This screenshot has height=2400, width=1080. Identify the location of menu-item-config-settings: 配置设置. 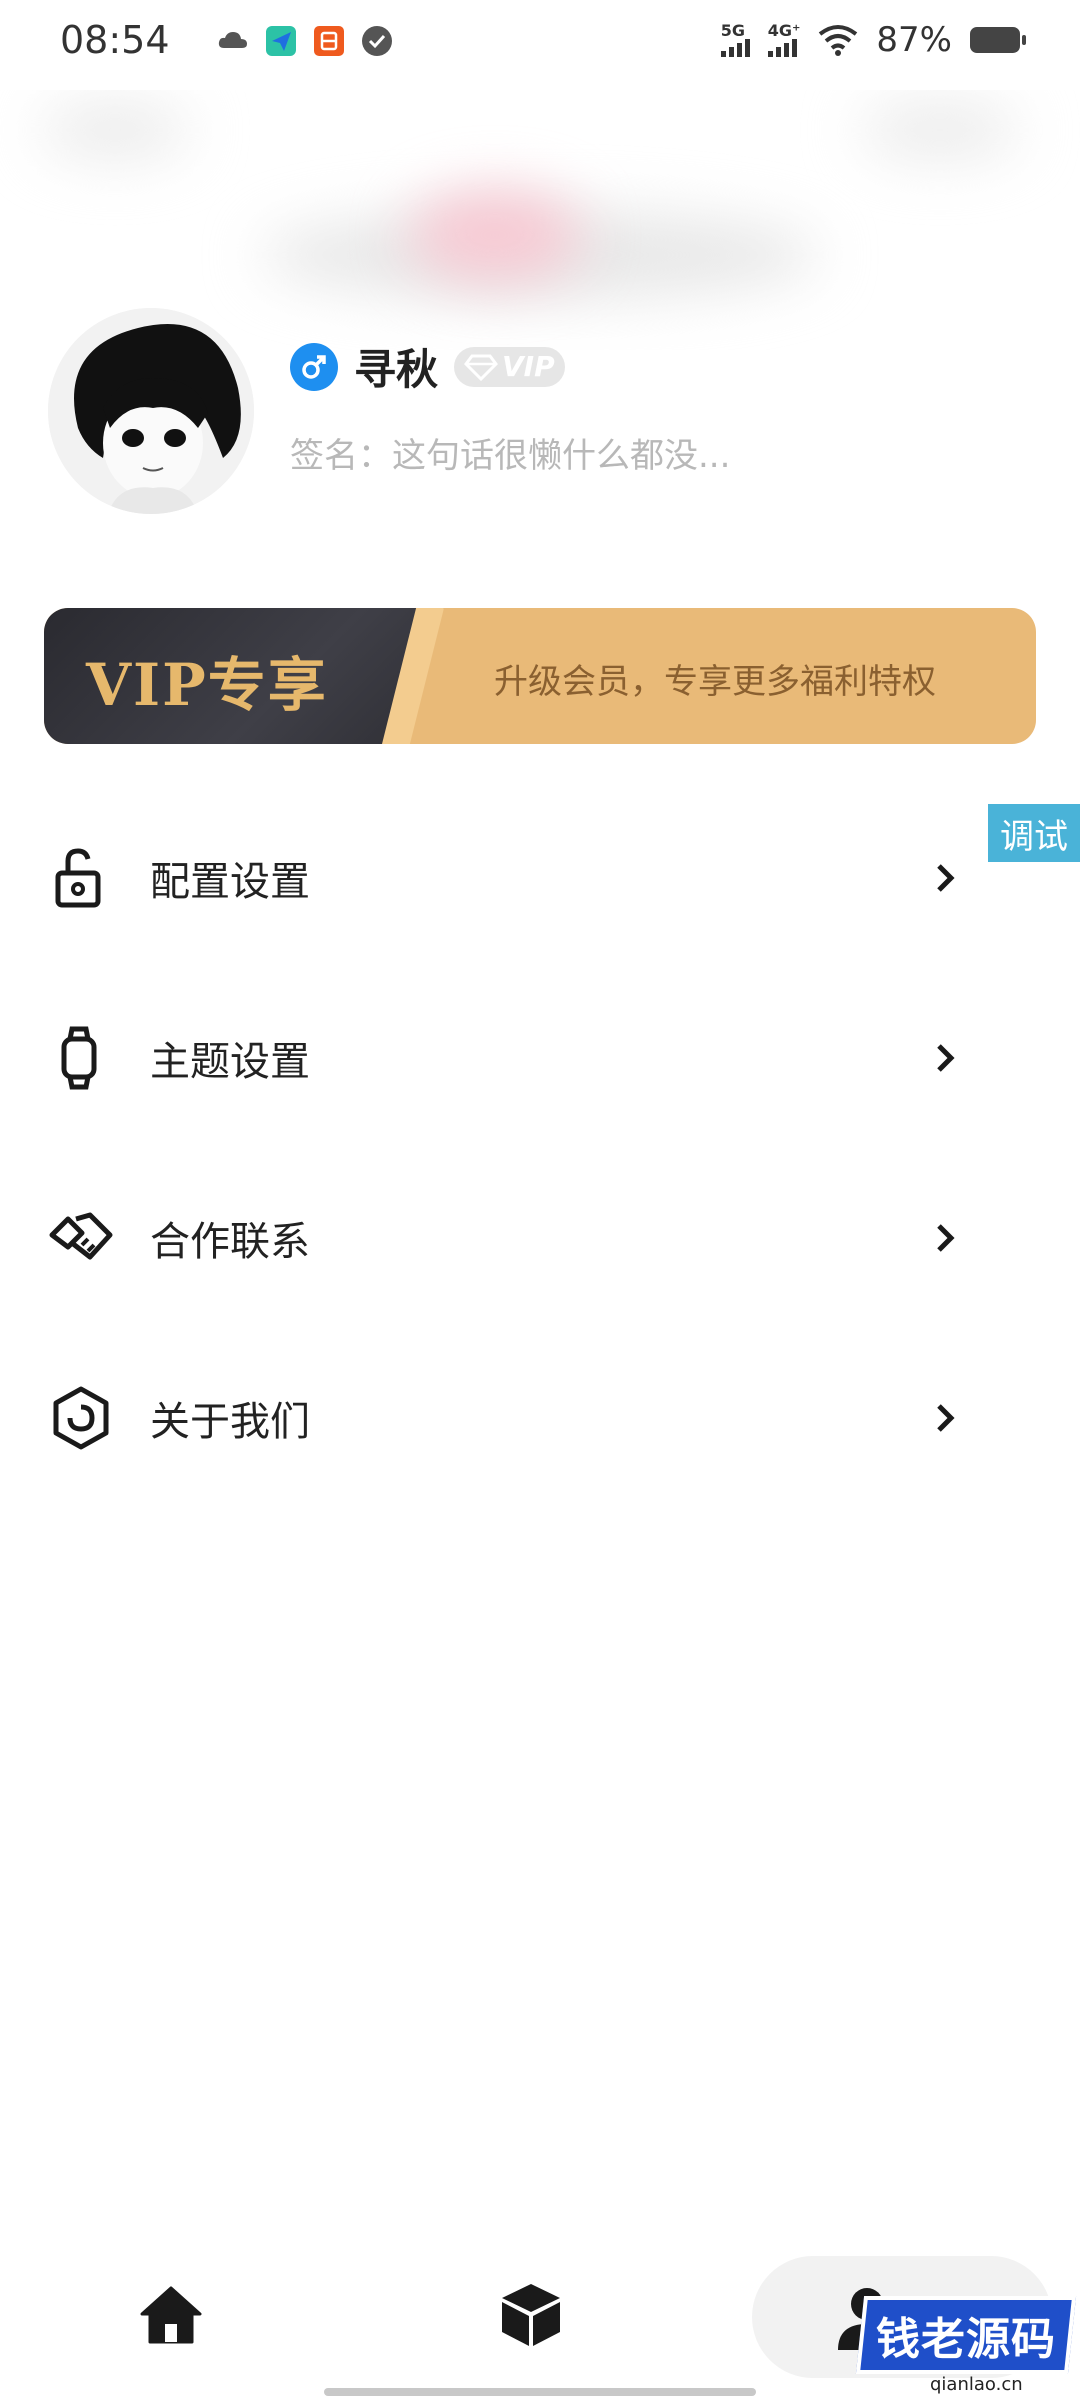
(540, 878).